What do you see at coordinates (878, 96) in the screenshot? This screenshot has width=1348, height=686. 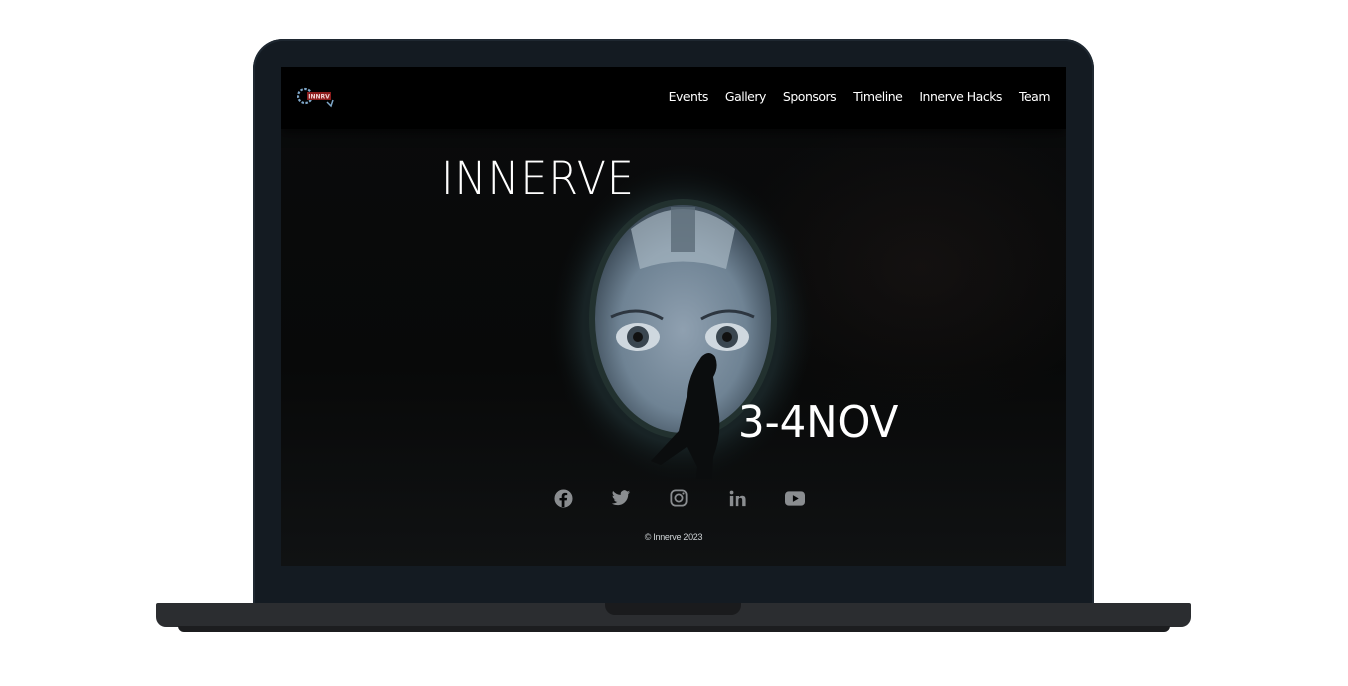 I see `nav-link-timeline: Timeline` at bounding box center [878, 96].